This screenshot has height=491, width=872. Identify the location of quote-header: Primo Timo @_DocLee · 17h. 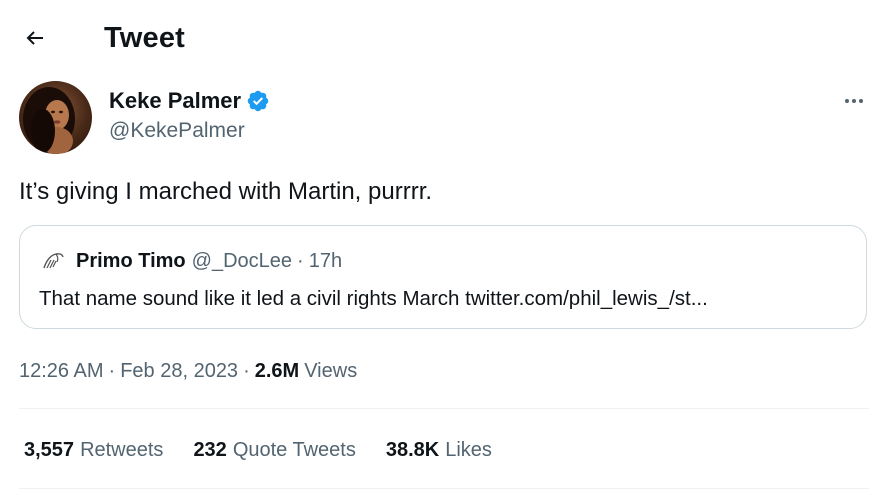
(191, 261).